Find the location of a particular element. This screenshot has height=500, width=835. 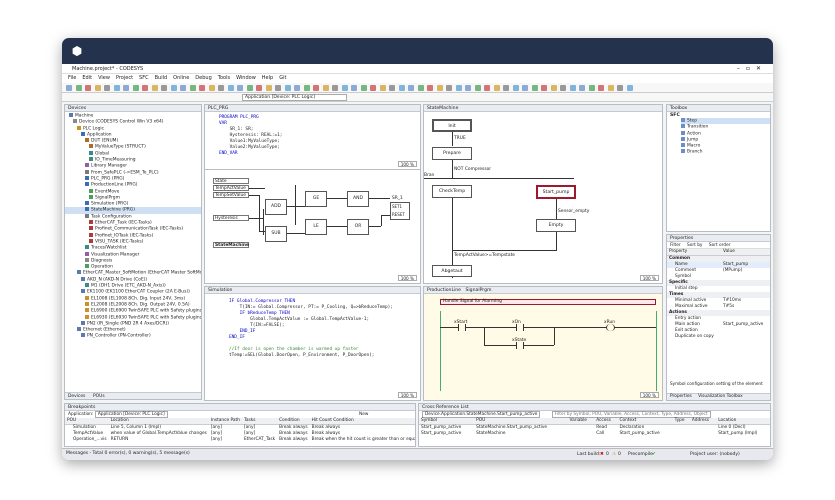

sfc-transition-true: TRUE is located at coordinates (460, 138).